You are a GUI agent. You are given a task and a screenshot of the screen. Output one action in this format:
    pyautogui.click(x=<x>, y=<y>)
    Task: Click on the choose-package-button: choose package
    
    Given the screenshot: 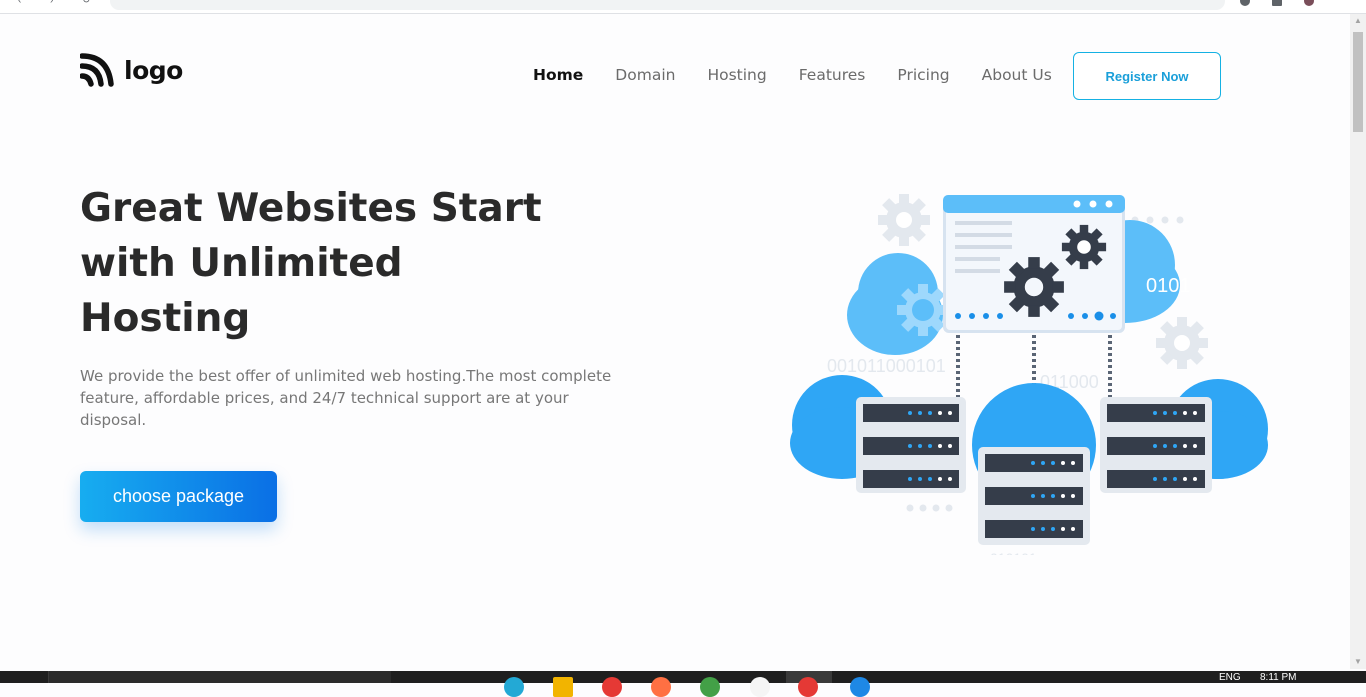 What is the action you would take?
    pyautogui.click(x=178, y=496)
    